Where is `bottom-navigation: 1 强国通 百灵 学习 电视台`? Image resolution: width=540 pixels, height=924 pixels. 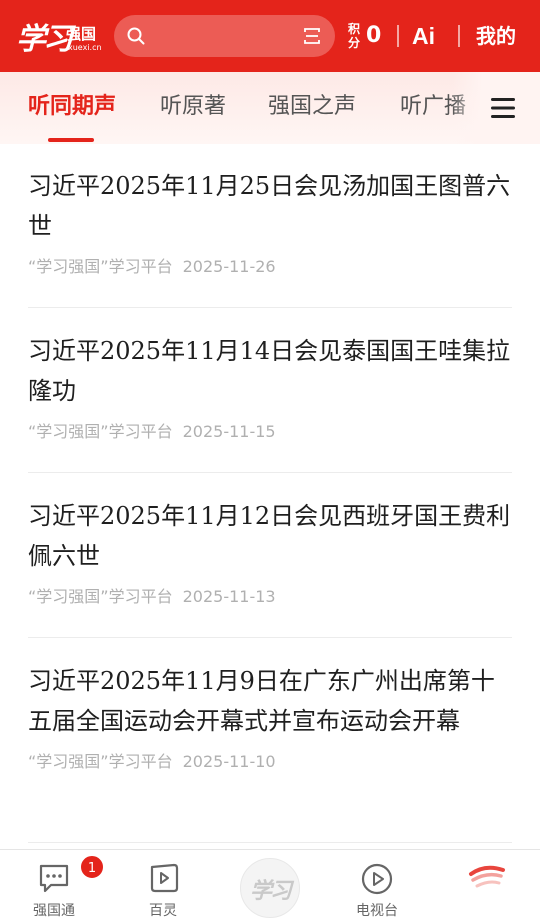
bottom-navigation: 1 强国通 百灵 学习 电视台 is located at coordinates (270, 886).